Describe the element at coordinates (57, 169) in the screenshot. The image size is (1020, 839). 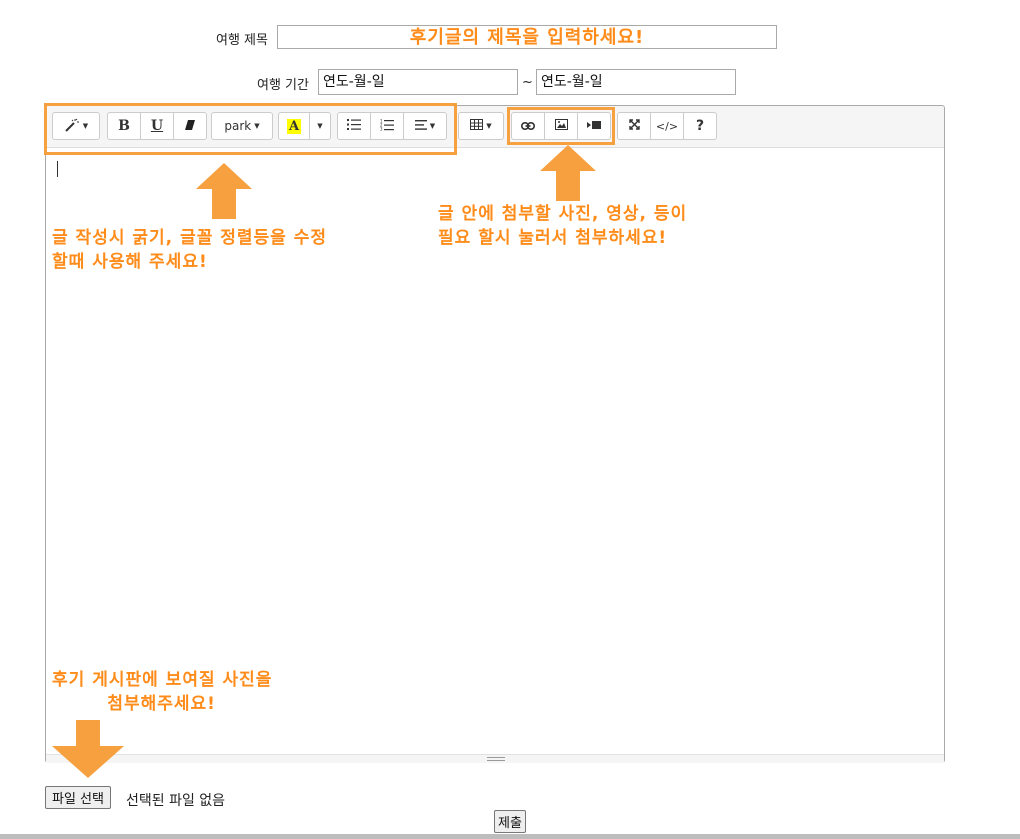
I see `text-cursor` at that location.